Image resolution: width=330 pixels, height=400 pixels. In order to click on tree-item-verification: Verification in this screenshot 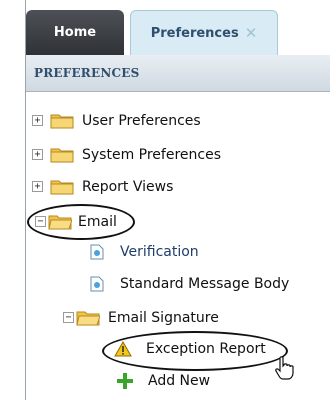, I will do `click(144, 252)`.